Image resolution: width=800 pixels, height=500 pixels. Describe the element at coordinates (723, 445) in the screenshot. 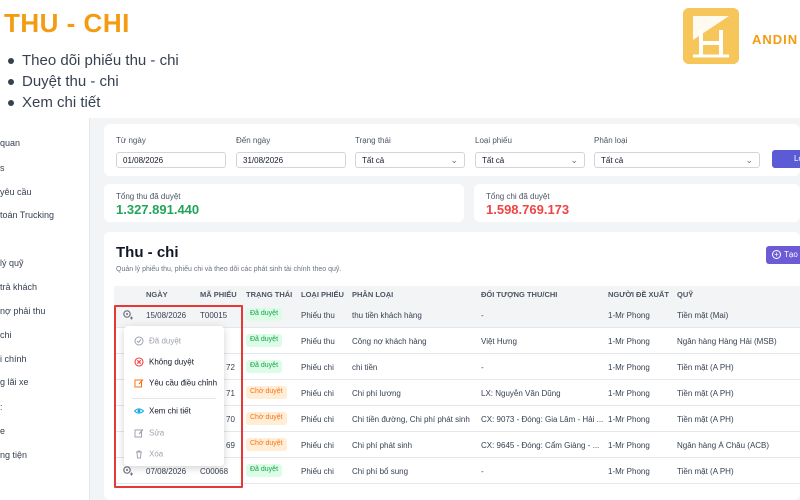

I see `cell-fund: Ngân hàng Á Châu (ACB)` at that location.